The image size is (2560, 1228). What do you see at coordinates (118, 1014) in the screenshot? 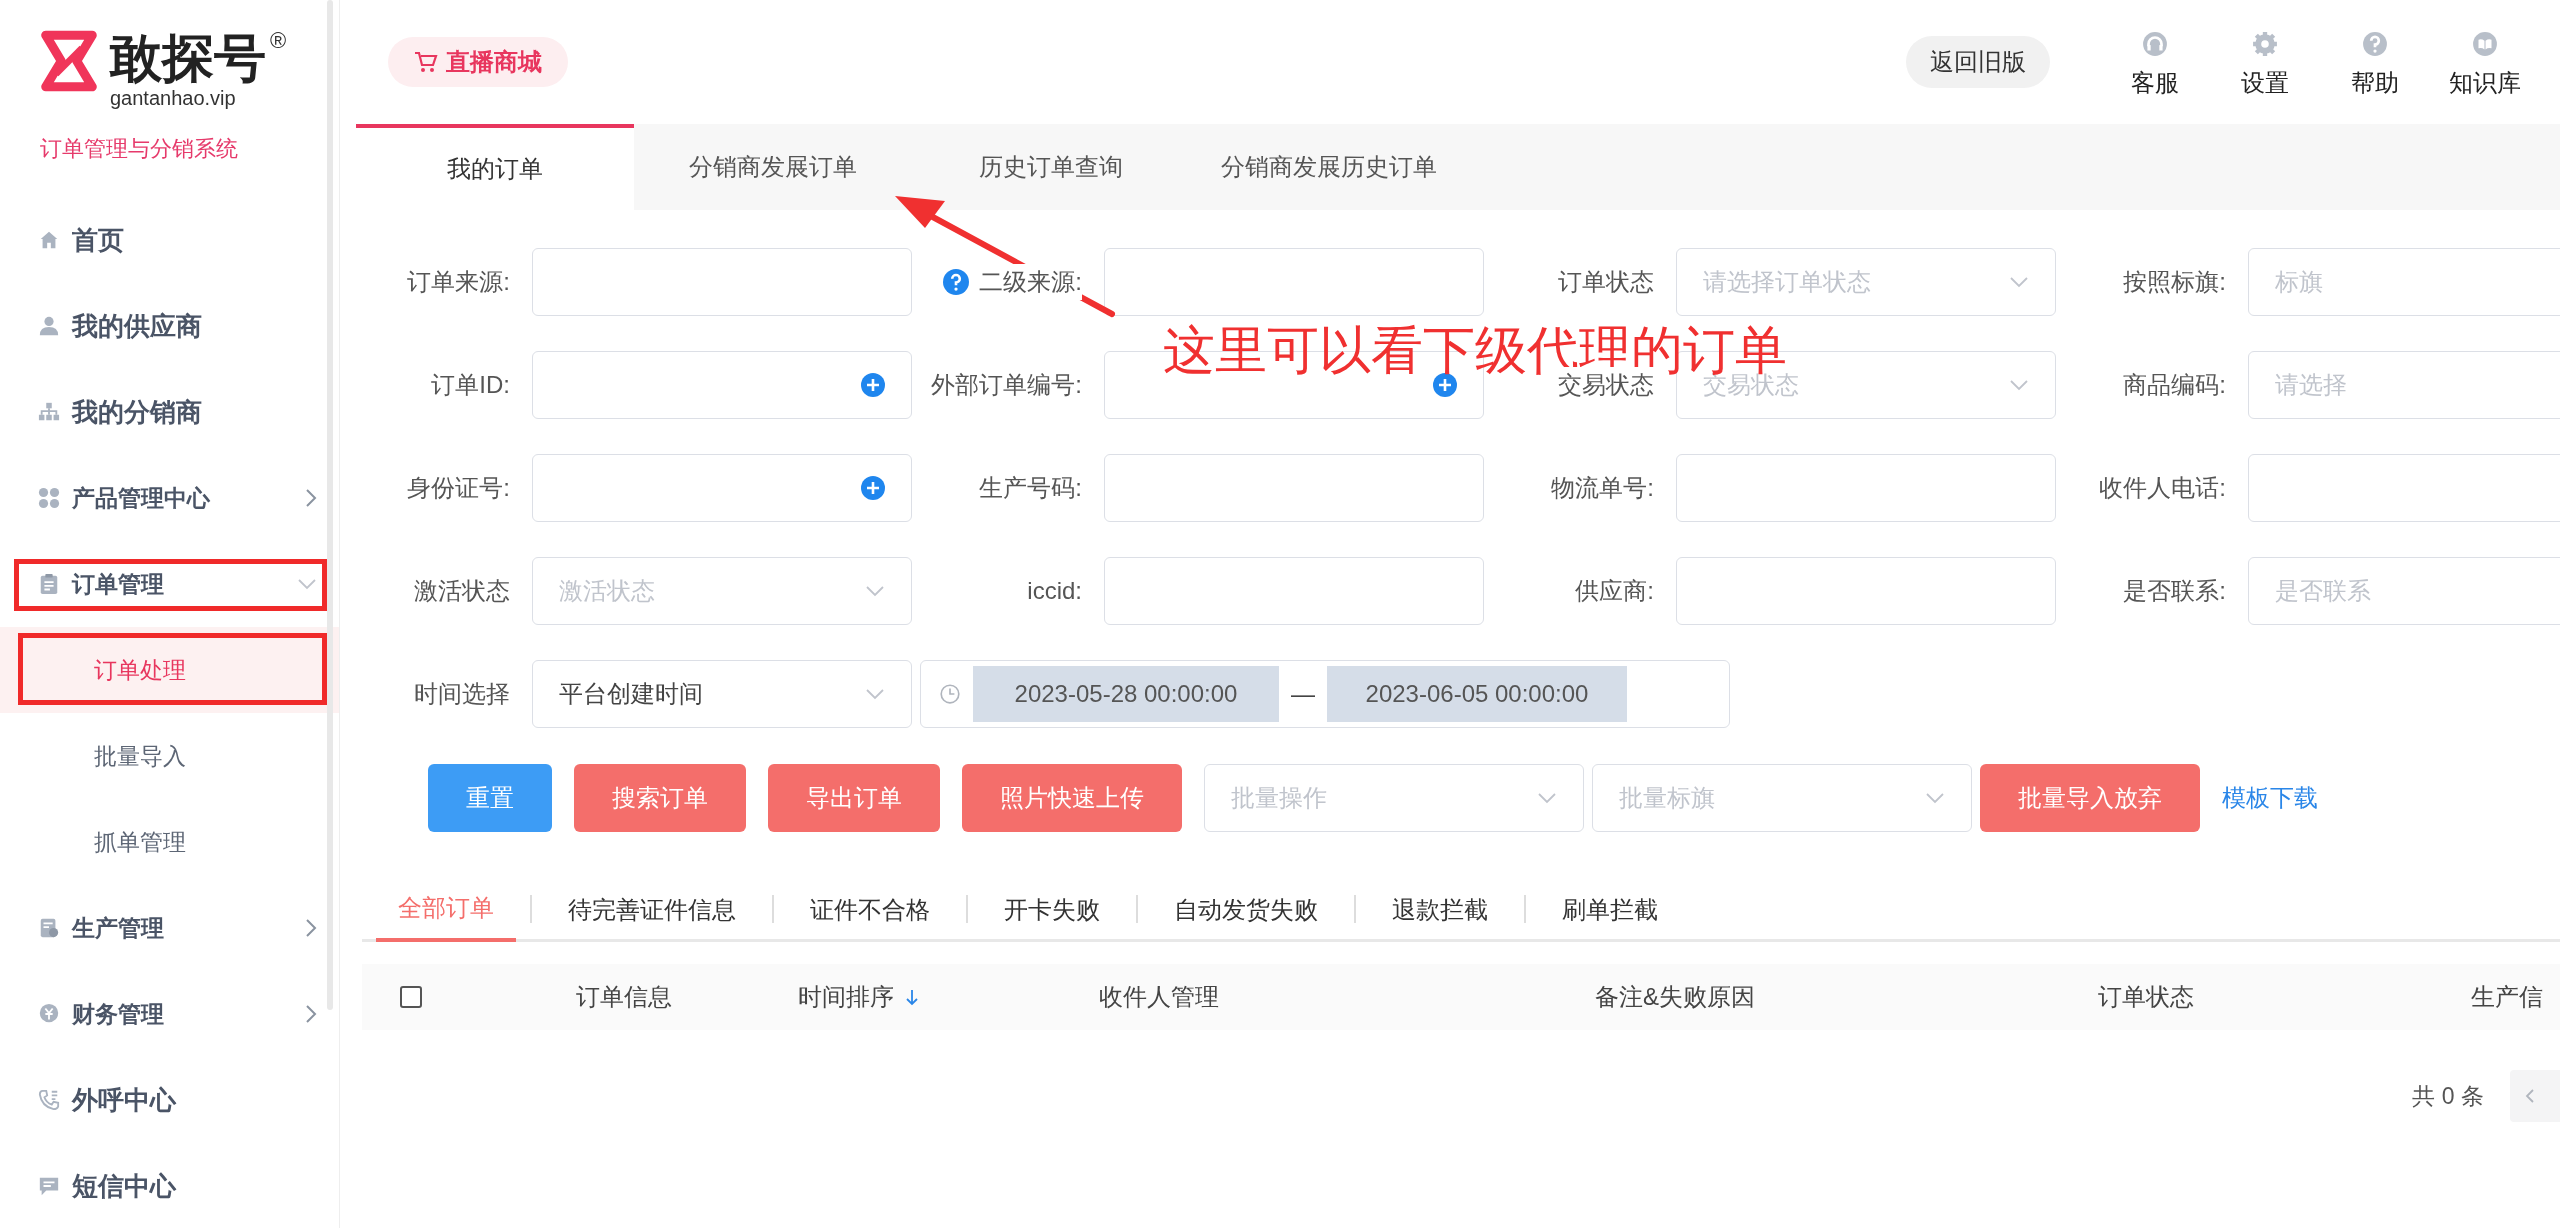
I see `sidebar-item-label: 财务管理` at bounding box center [118, 1014].